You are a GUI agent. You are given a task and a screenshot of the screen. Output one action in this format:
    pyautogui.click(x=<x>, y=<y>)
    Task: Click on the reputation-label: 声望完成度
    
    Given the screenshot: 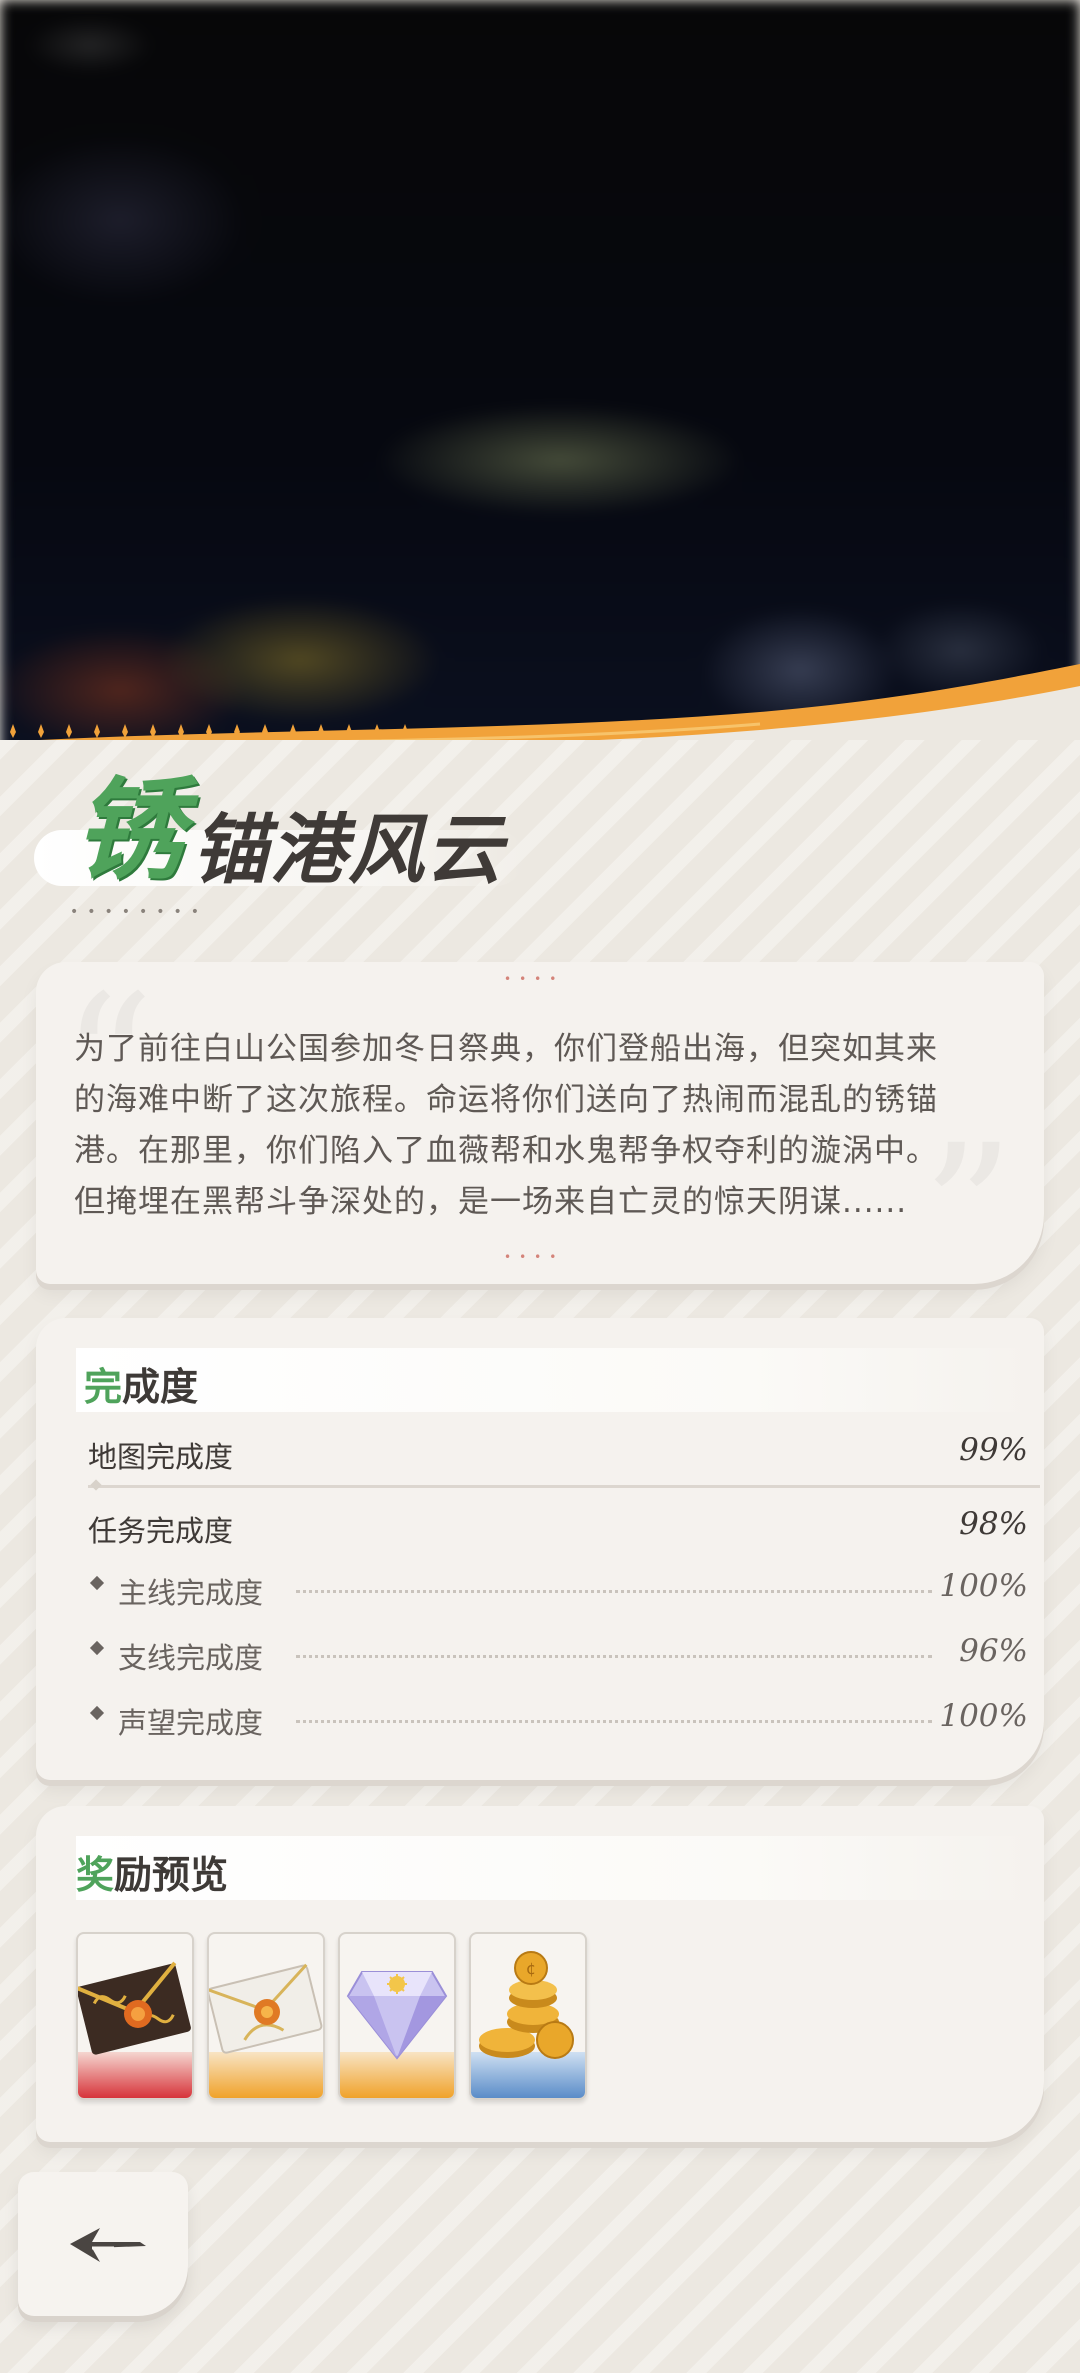 What is the action you would take?
    pyautogui.click(x=191, y=1723)
    